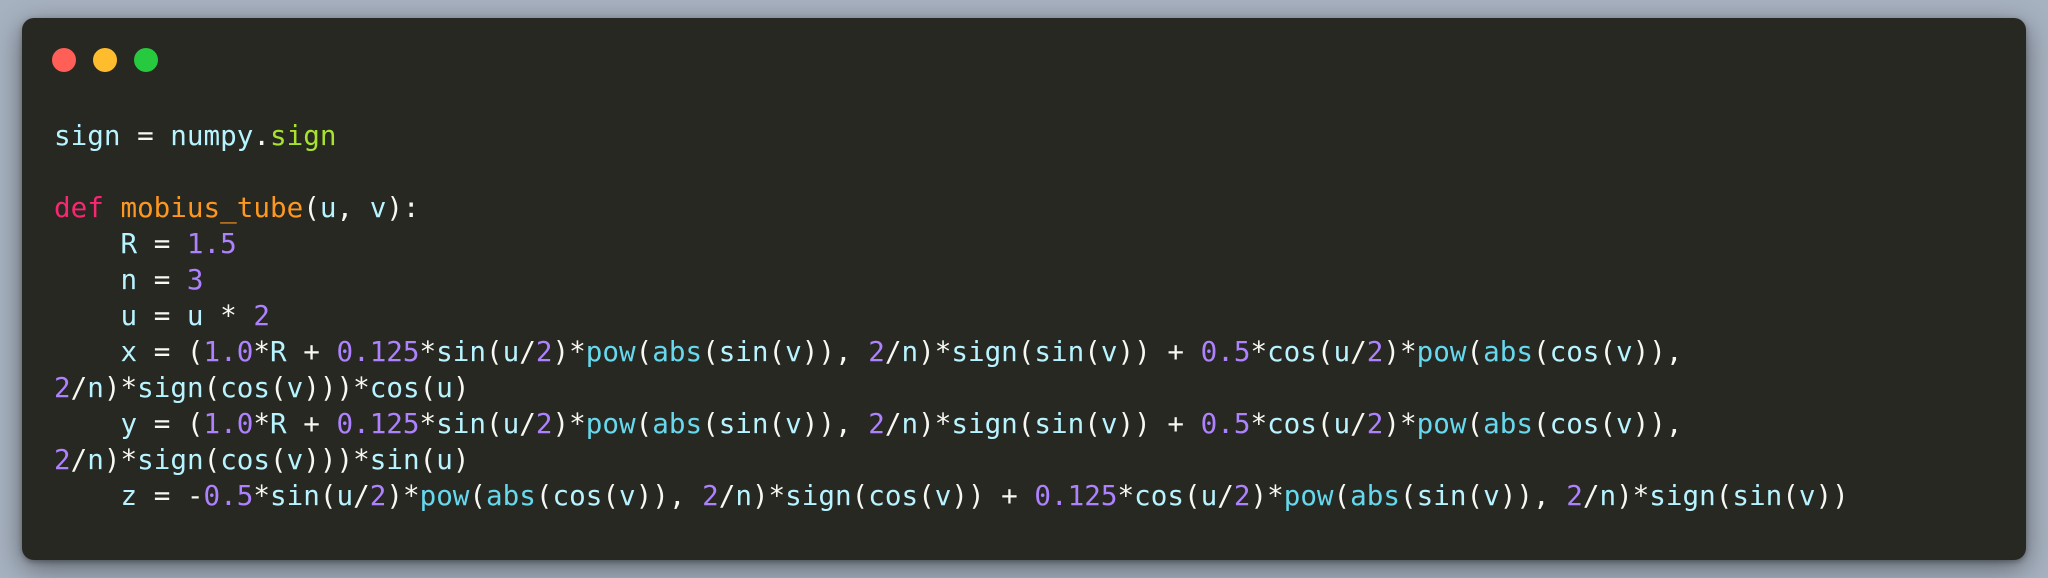 Image resolution: width=2048 pixels, height=578 pixels. What do you see at coordinates (311, 351) in the screenshot?
I see `code-operator: +` at bounding box center [311, 351].